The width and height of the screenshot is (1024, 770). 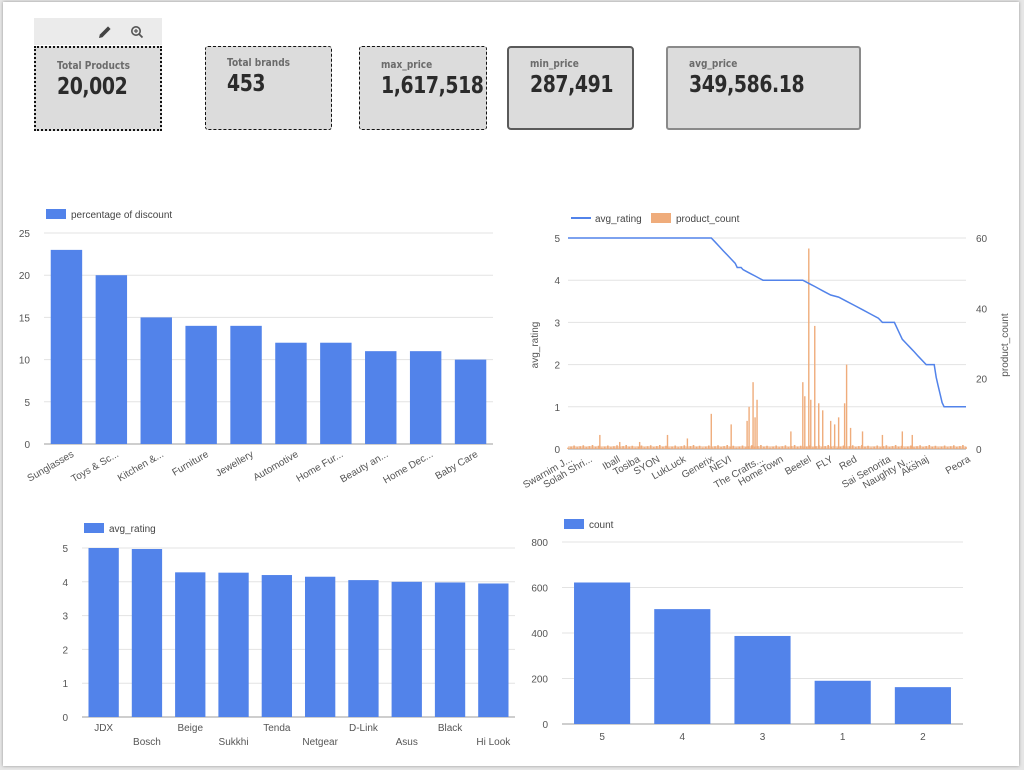 I want to click on legend-label: percentage of discount, so click(x=121, y=215).